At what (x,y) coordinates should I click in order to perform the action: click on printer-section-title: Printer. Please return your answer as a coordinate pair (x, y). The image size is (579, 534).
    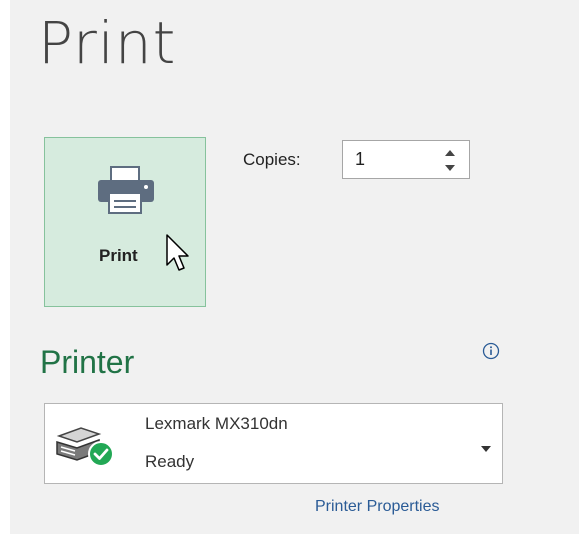
    Looking at the image, I should click on (87, 362).